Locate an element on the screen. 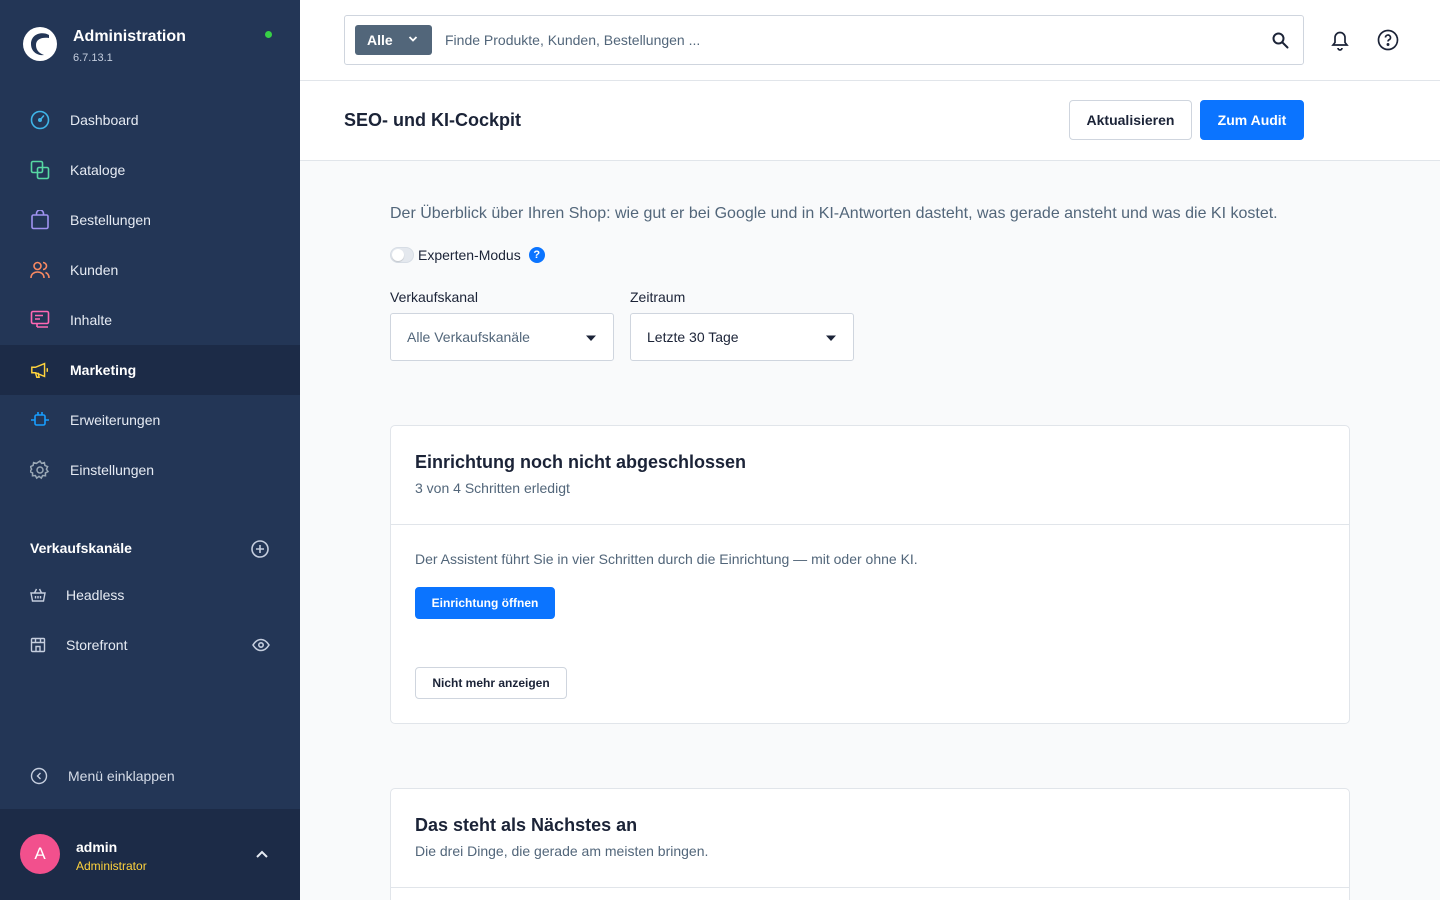  page-title: SEO- und KI-Cockpit is located at coordinates (432, 120).